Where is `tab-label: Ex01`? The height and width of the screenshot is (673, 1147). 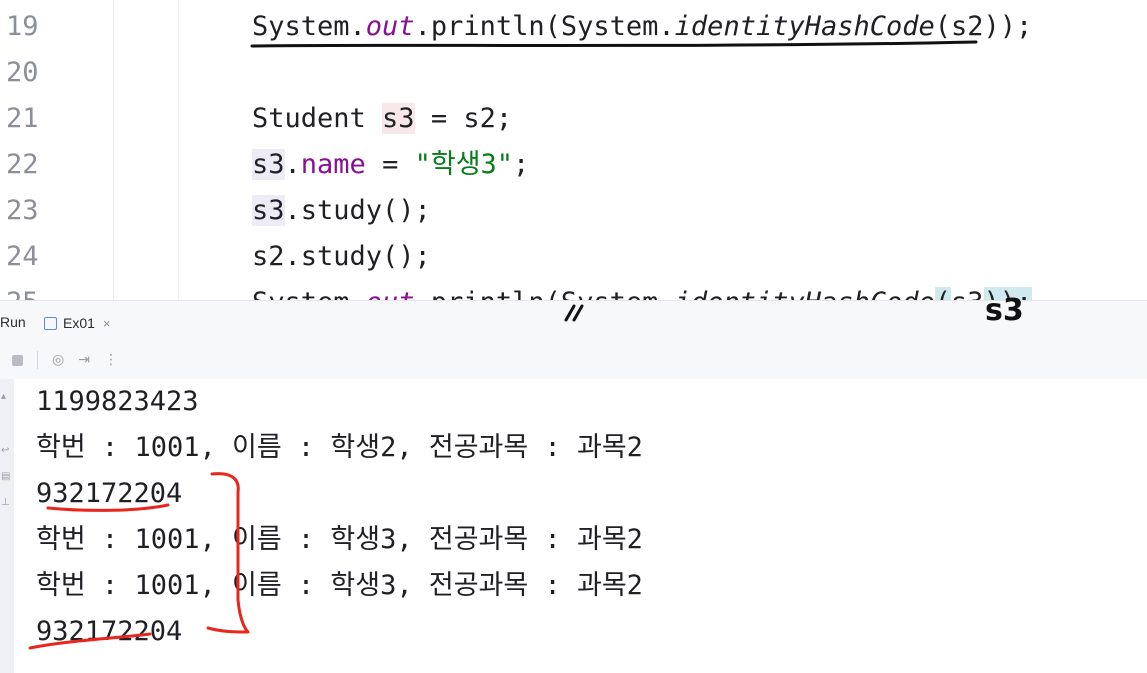
tab-label: Ex01 is located at coordinates (79, 323).